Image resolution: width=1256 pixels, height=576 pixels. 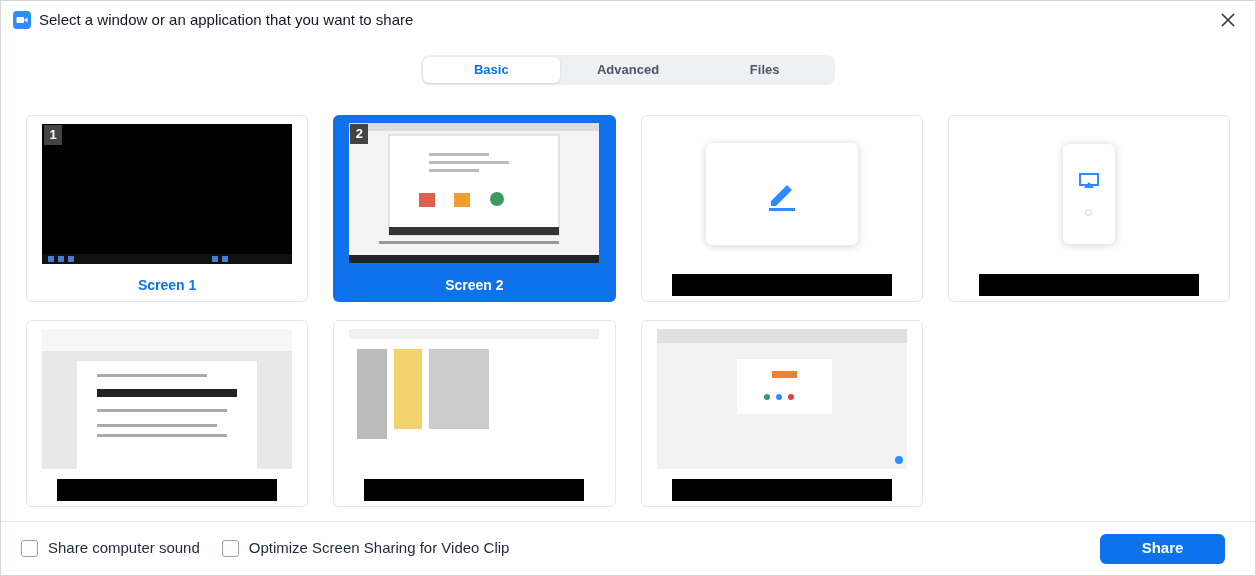 What do you see at coordinates (474, 285) in the screenshot?
I see `option-label: Screen 2` at bounding box center [474, 285].